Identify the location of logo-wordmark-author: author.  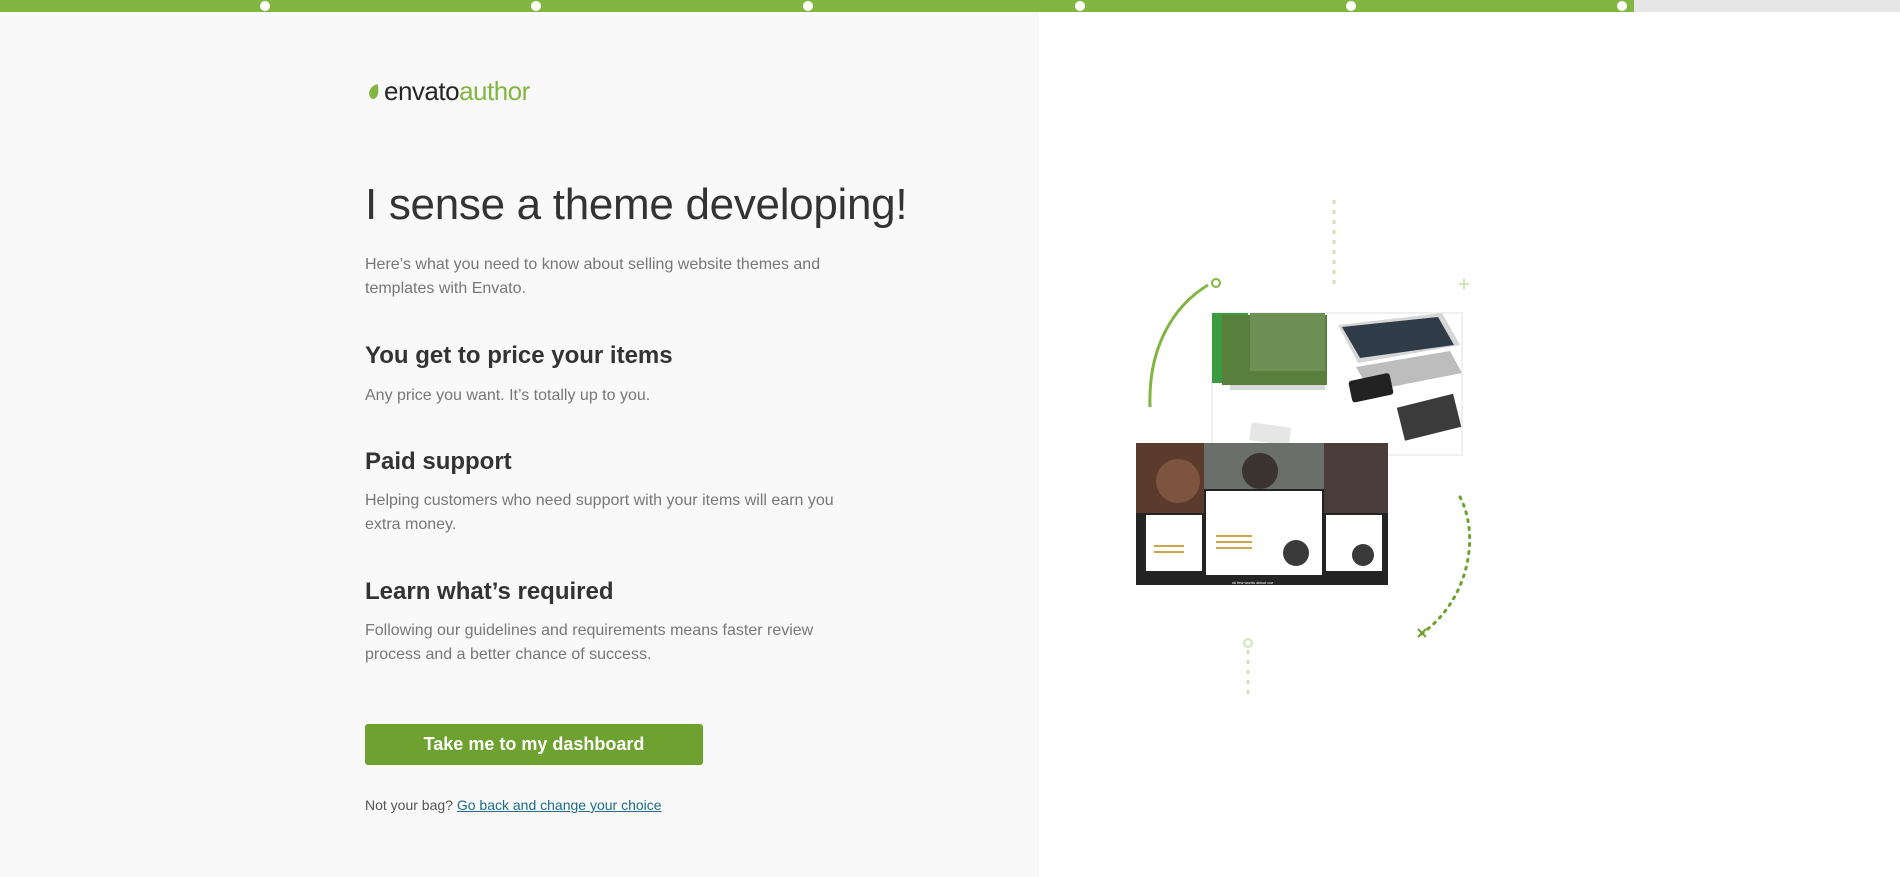
(494, 91).